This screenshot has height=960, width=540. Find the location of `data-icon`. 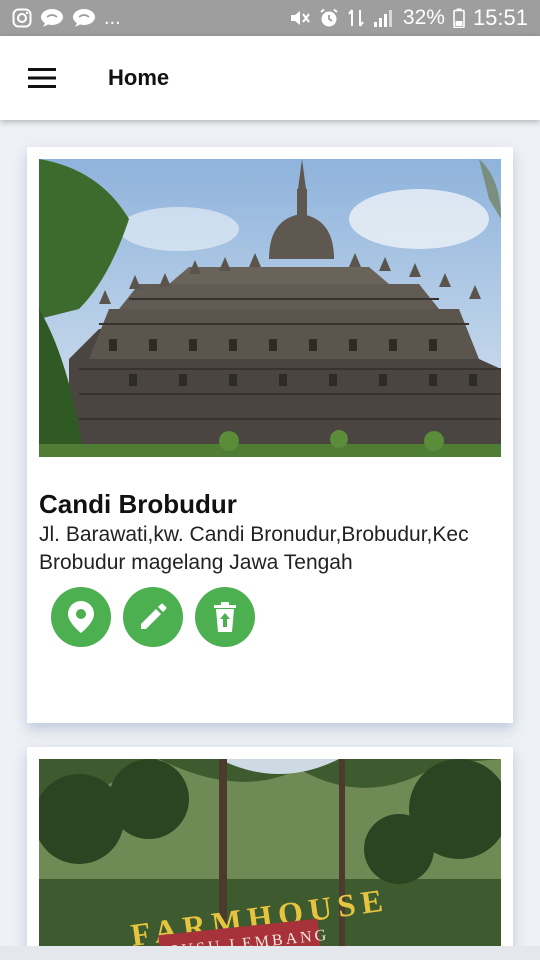

data-icon is located at coordinates (356, 18).